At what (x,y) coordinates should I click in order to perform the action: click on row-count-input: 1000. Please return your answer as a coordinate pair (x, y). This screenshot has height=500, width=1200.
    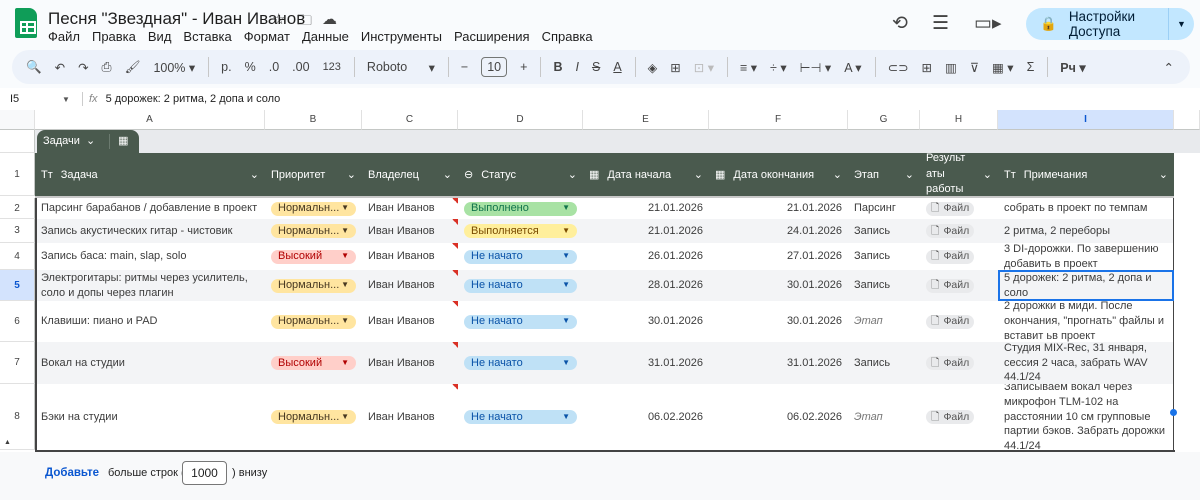
    Looking at the image, I should click on (204, 473).